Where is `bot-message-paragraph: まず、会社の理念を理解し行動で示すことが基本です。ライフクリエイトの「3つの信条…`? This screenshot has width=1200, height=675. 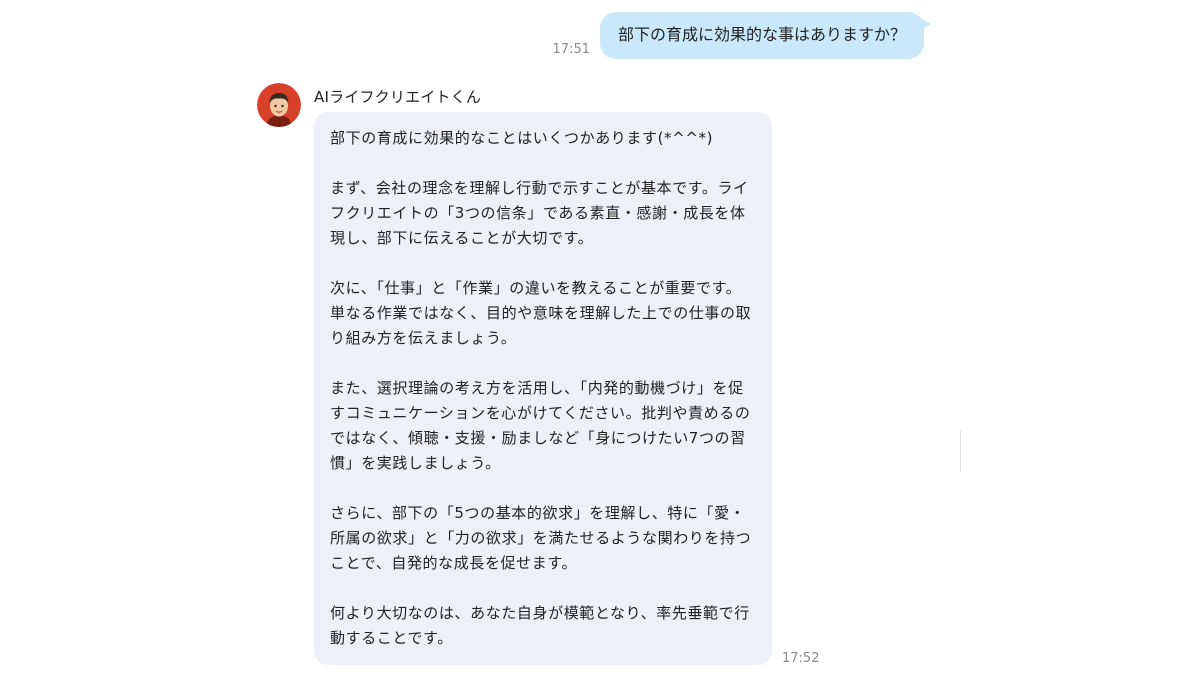 bot-message-paragraph: まず、会社の理念を理解し行動で示すことが基本です。ライフクリエイトの「3つの信条… is located at coordinates (539, 213).